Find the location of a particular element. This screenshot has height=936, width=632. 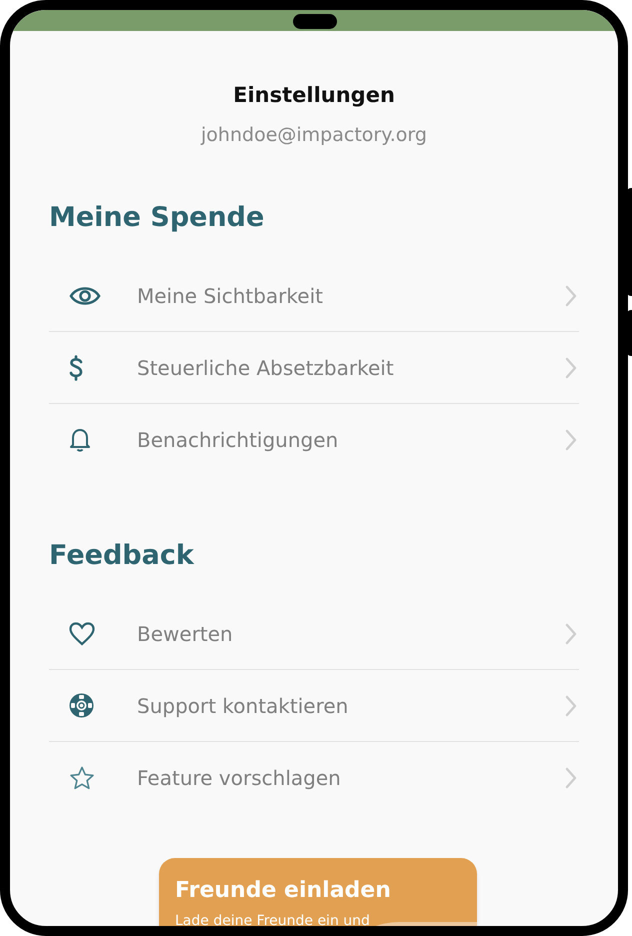

bell-icon is located at coordinates (80, 440).